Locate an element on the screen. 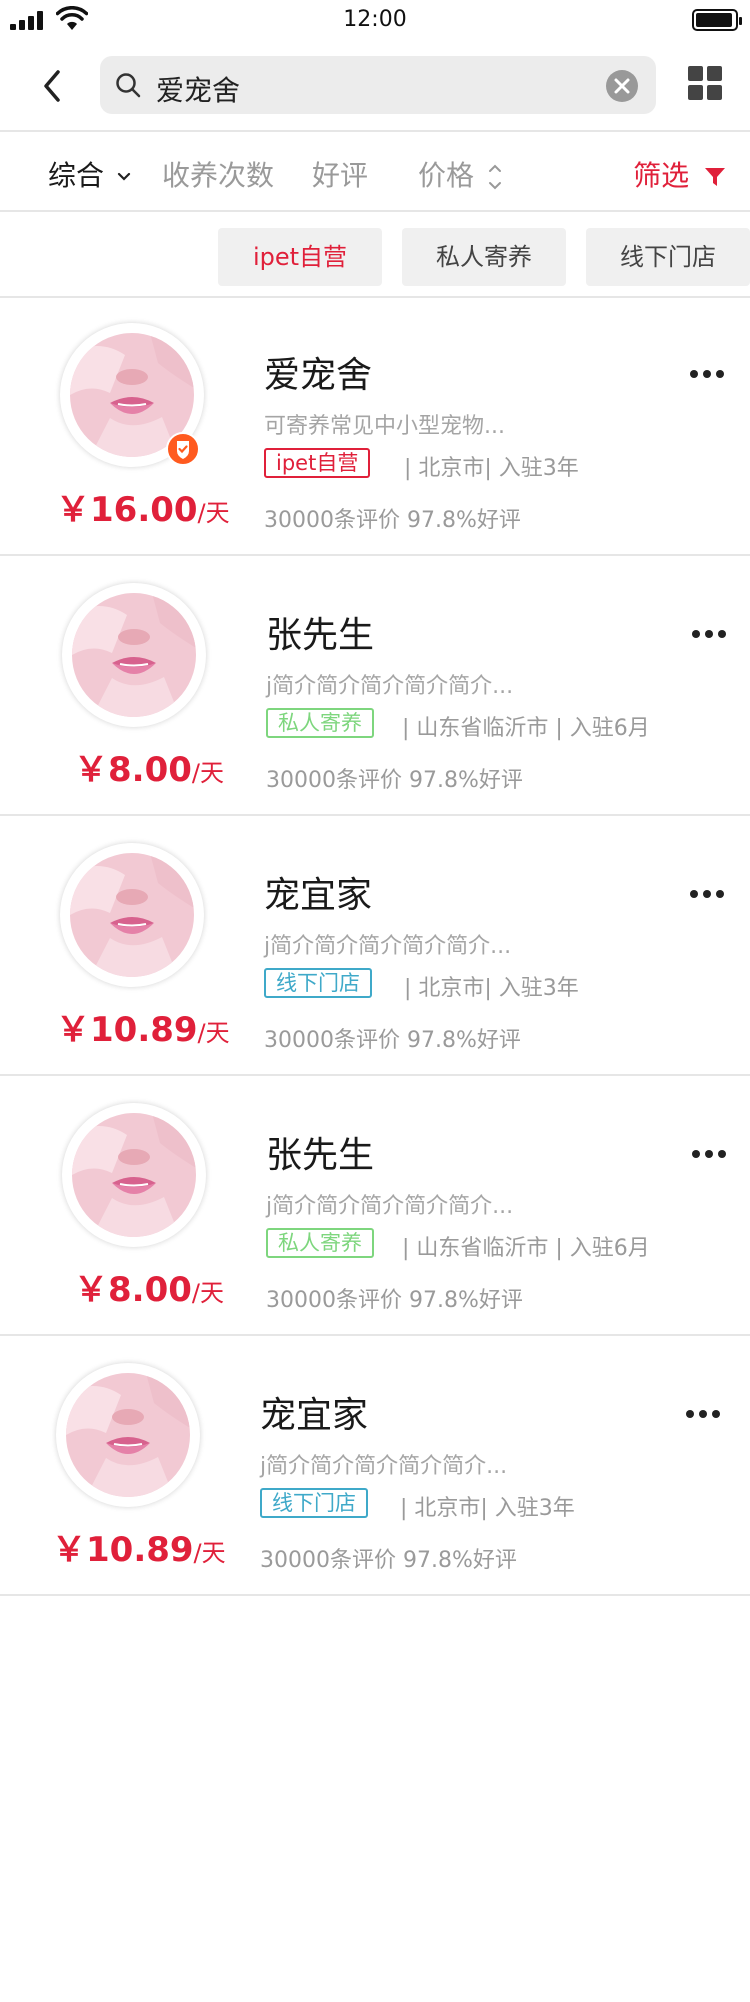 Image resolution: width=750 pixels, height=2002 pixels. filter-funnel-icon is located at coordinates (715, 177).